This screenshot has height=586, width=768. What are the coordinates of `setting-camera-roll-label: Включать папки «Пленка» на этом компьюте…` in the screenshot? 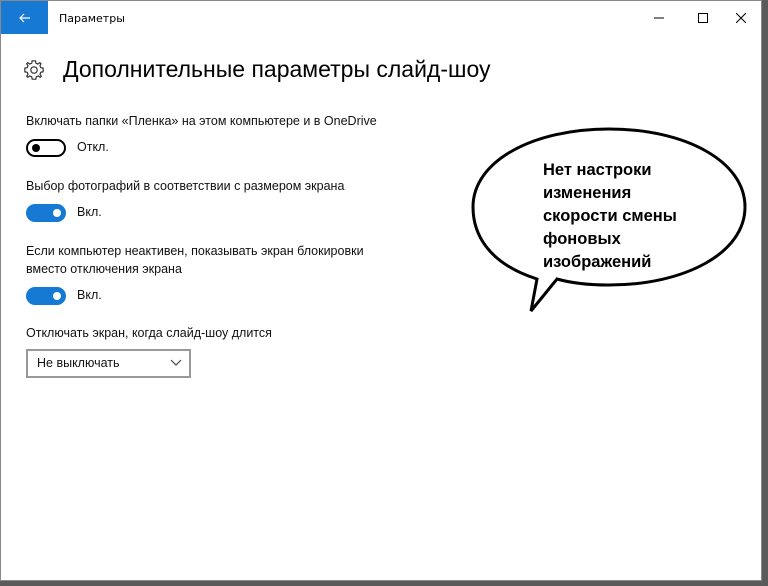 It's located at (201, 121).